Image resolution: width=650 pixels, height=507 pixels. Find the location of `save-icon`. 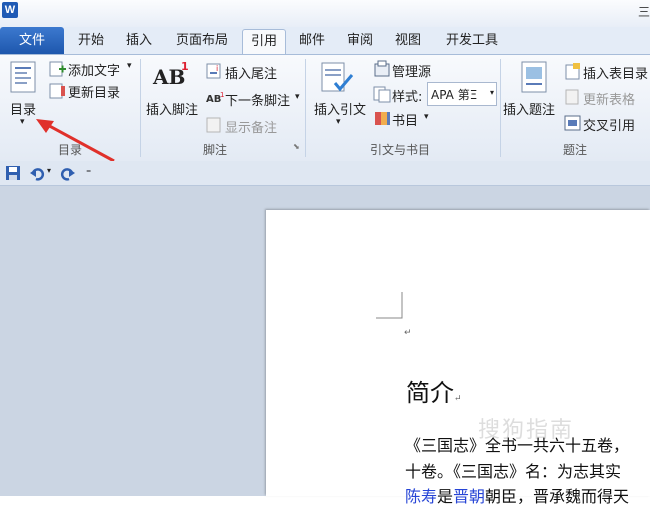

save-icon is located at coordinates (13, 173).